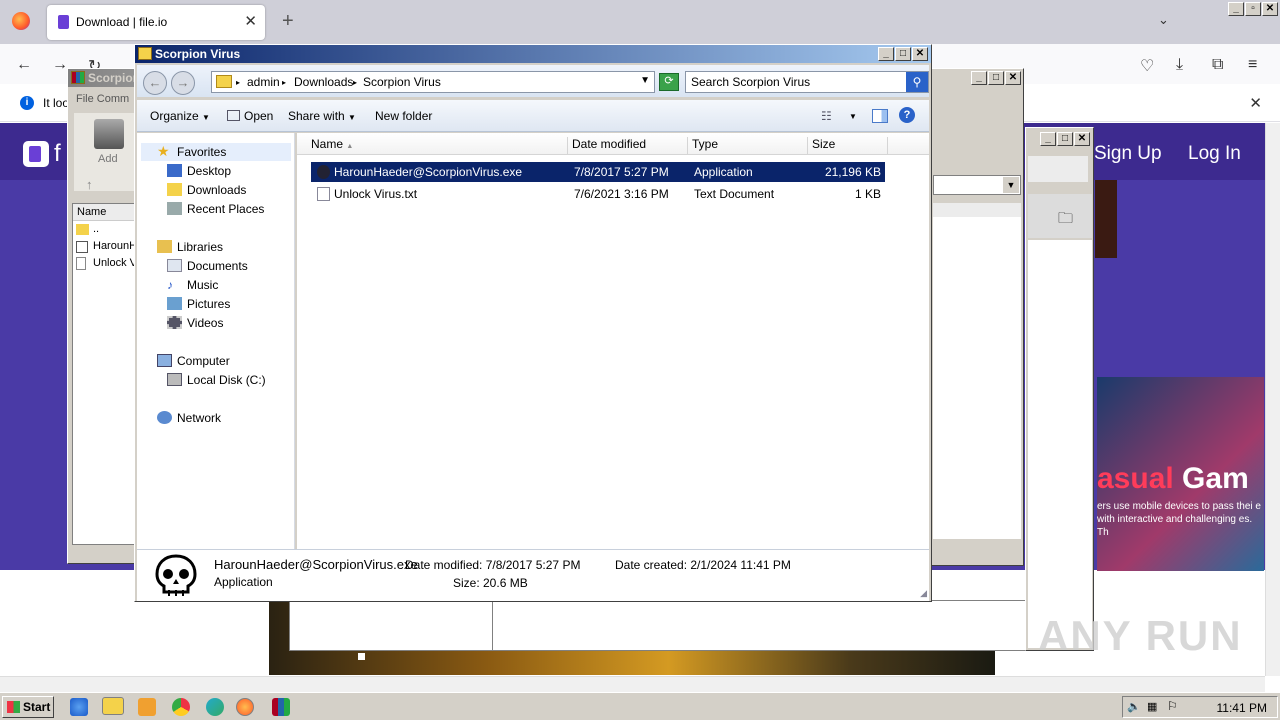  I want to click on flag-icon: ⚐, so click(1172, 706).